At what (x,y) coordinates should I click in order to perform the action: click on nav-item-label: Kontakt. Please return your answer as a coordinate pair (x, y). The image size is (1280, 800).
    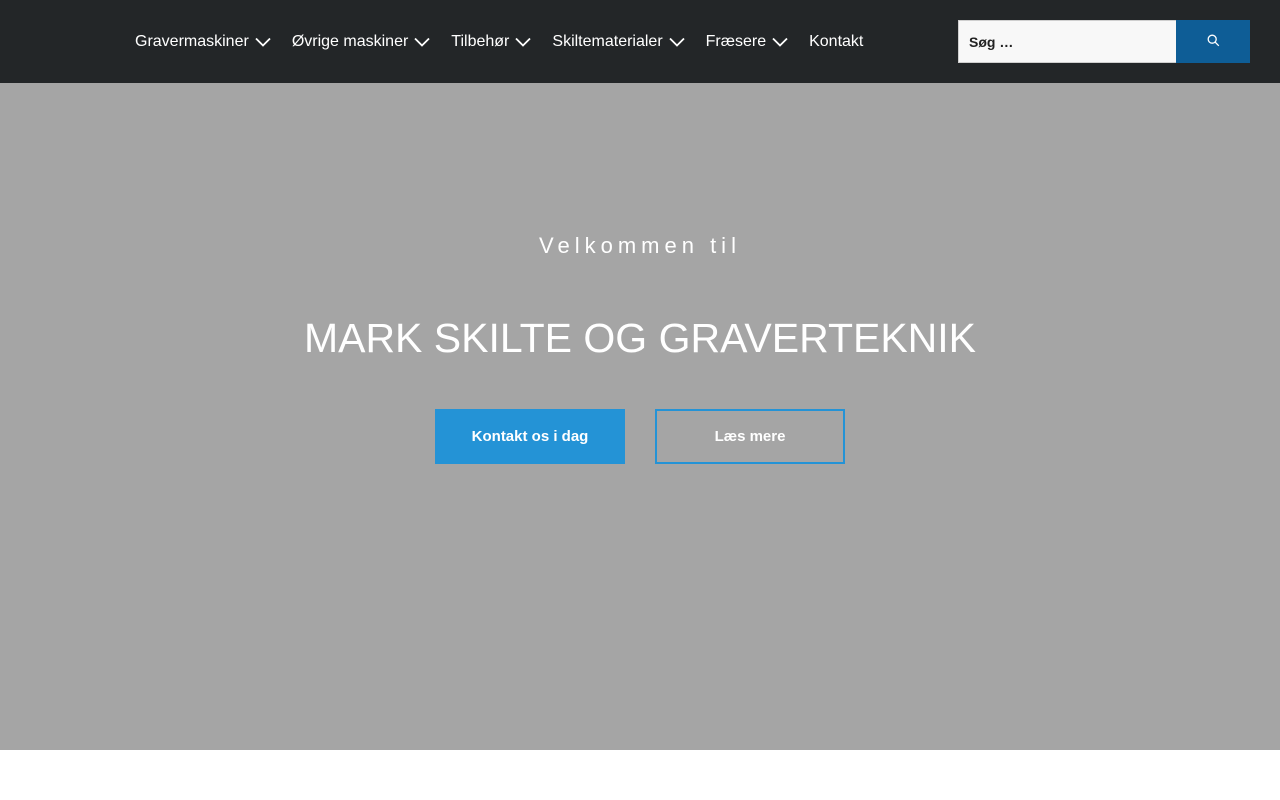
    Looking at the image, I should click on (836, 41).